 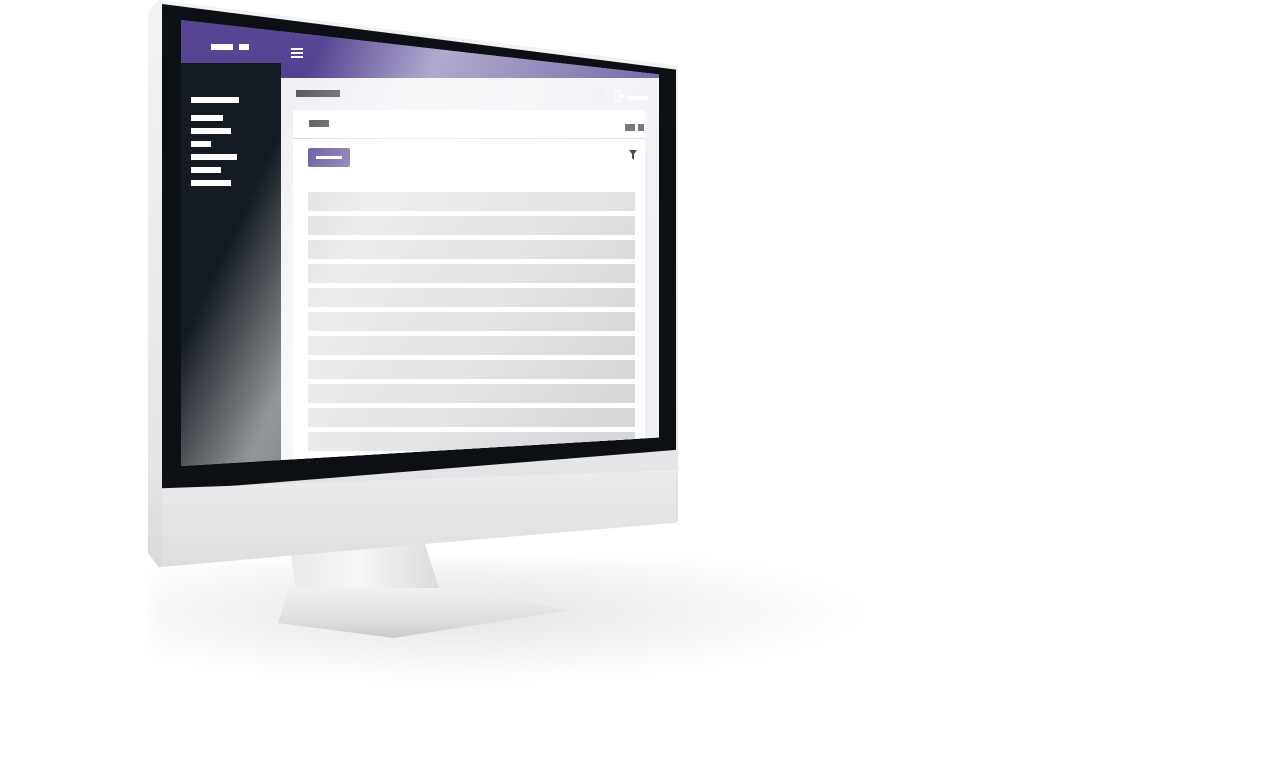 I want to click on add-button, so click(x=329, y=157).